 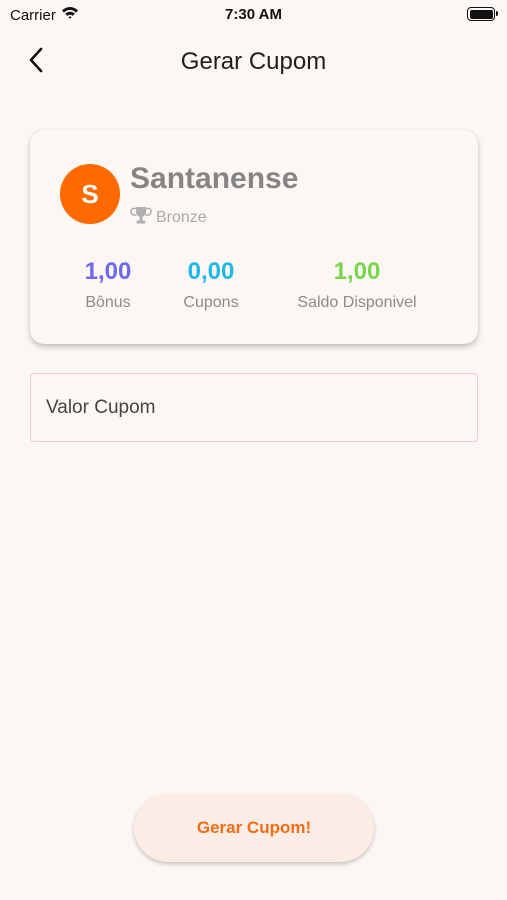 I want to click on status-time: 7:30 AM, so click(x=253, y=14).